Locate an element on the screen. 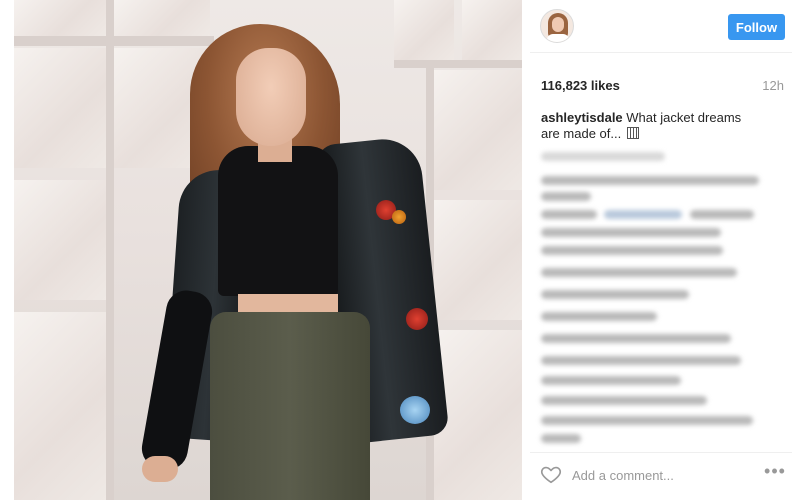 This screenshot has height=500, width=800. more-options-icon: ••• is located at coordinates (775, 472).